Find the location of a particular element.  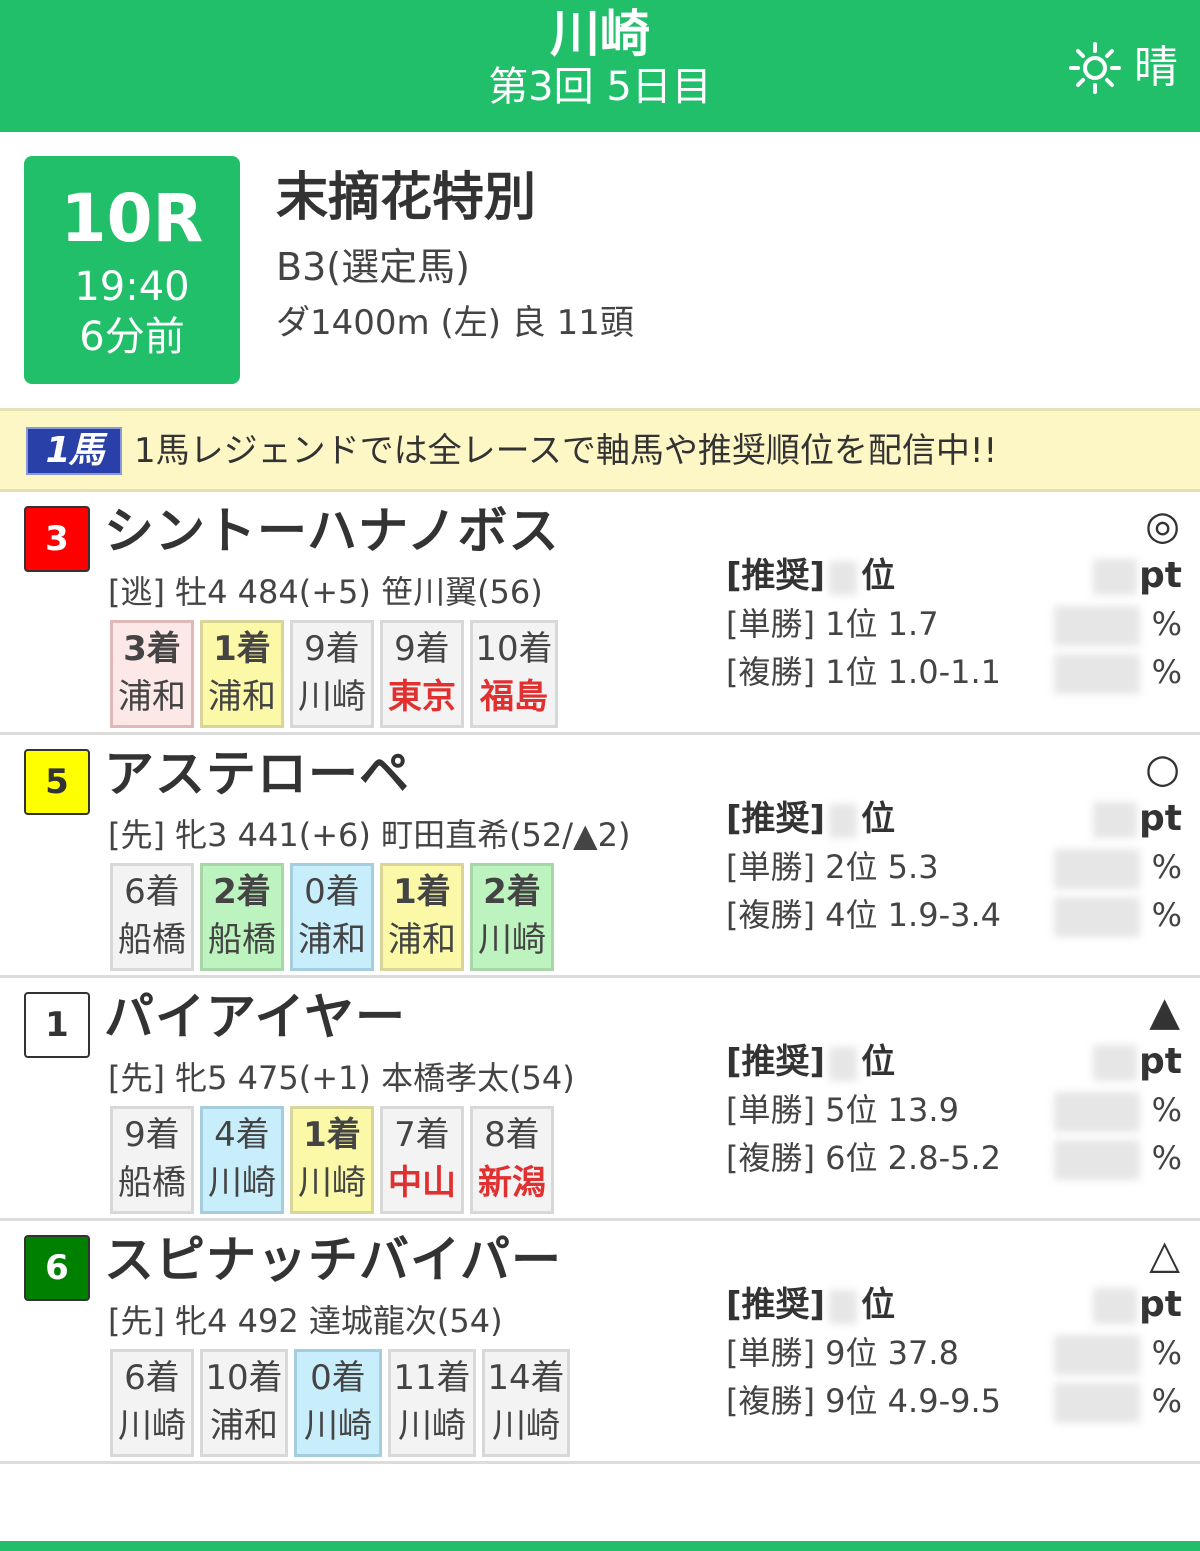

promo-text: 1馬レジェンドでは全レースで軸馬や推奨順位を配信中!! is located at coordinates (566, 451).